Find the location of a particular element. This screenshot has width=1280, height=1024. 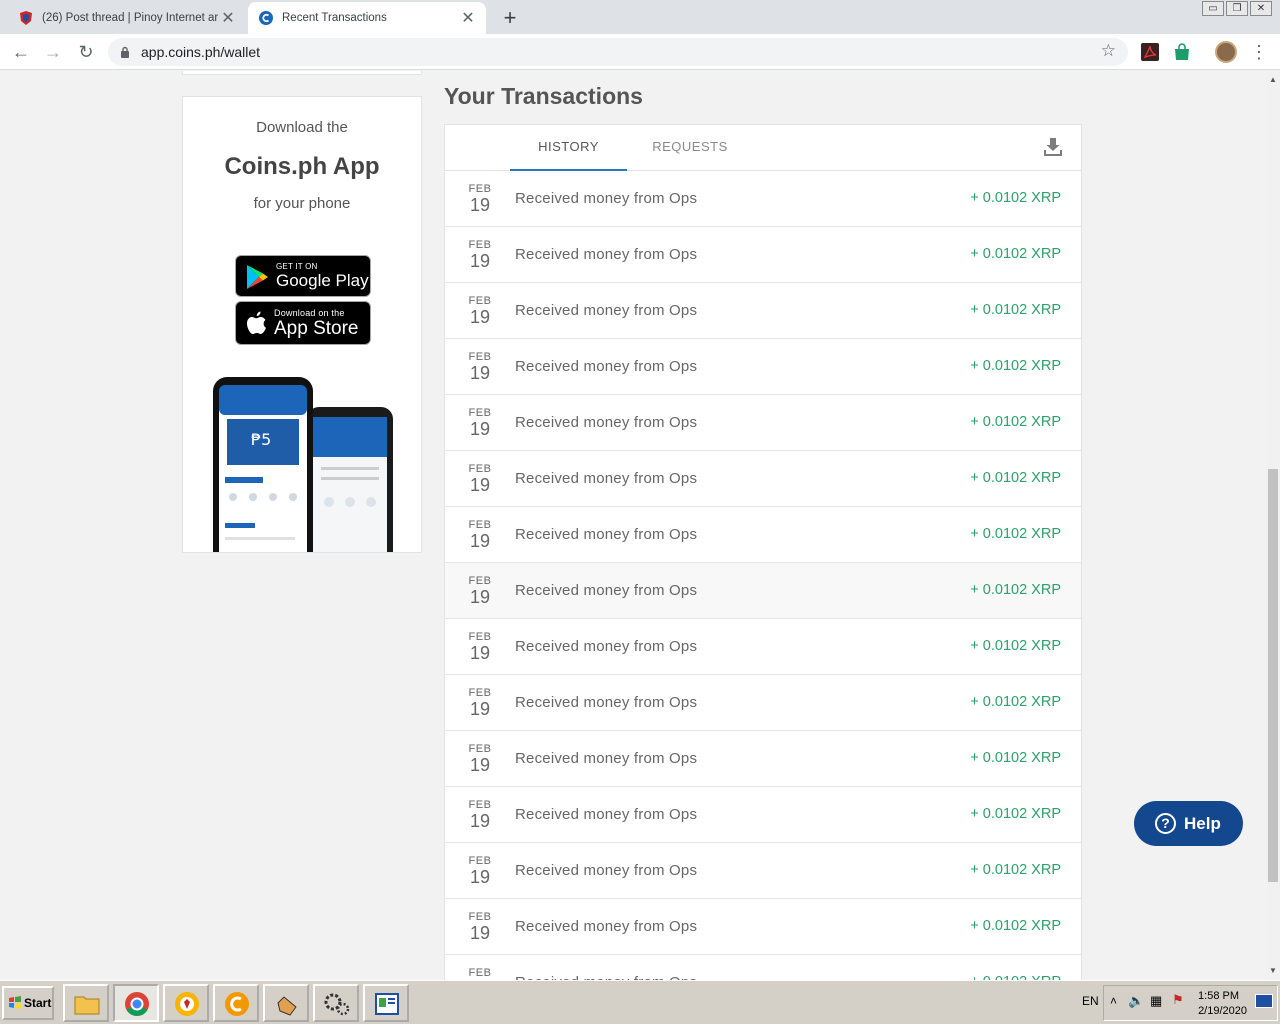

google-play-button: GET IT ON Google Play is located at coordinates (303, 276).